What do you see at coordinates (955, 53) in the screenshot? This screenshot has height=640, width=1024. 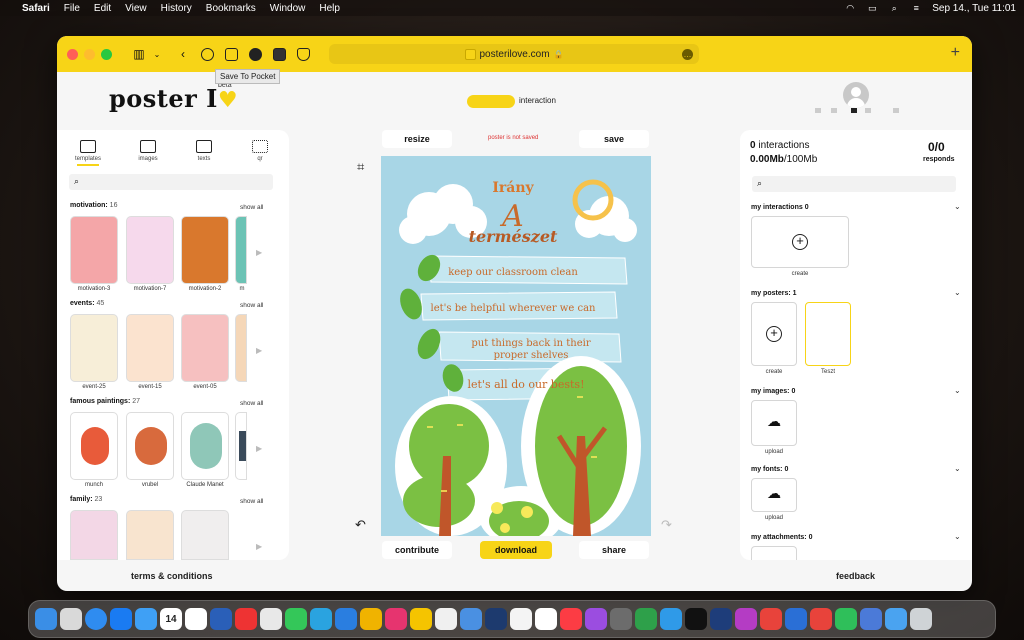 I see `new-tab-button: +` at bounding box center [955, 53].